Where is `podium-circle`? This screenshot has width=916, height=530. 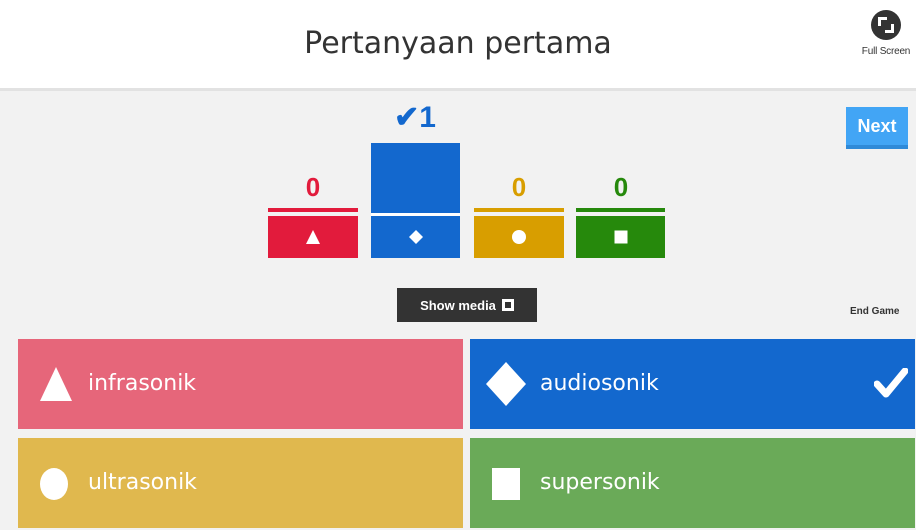
podium-circle is located at coordinates (519, 237).